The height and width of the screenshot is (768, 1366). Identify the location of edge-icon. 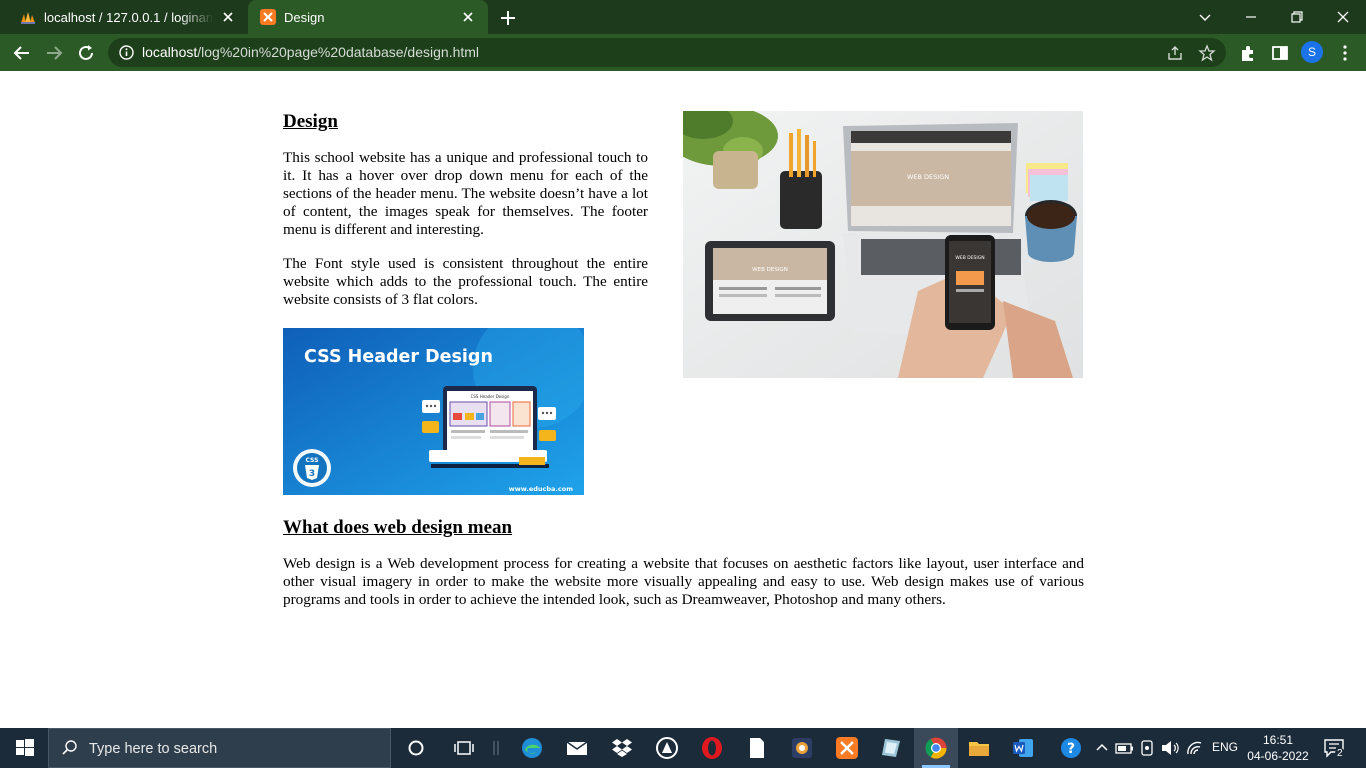
(532, 748).